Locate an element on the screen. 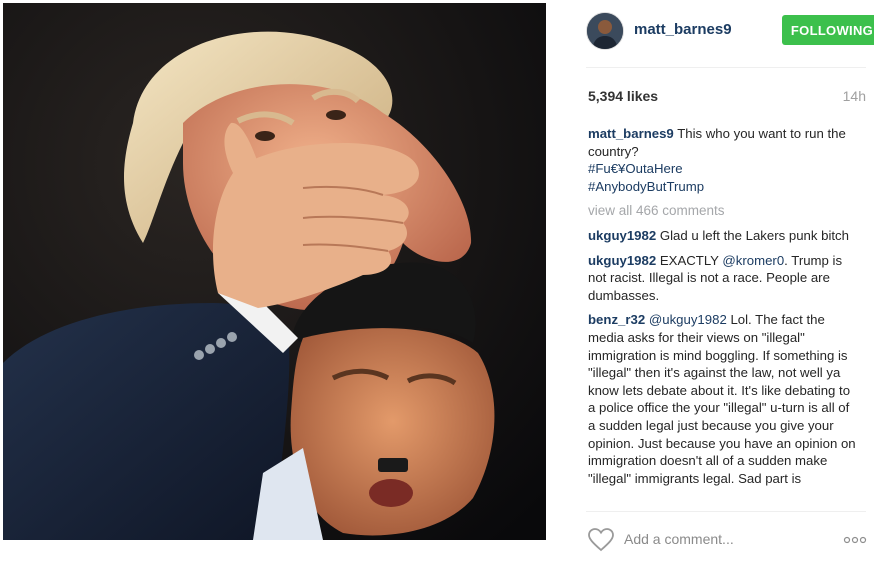 The height and width of the screenshot is (563, 874). post-header: matt_barnes9 FOLLOWING is located at coordinates (730, 31).